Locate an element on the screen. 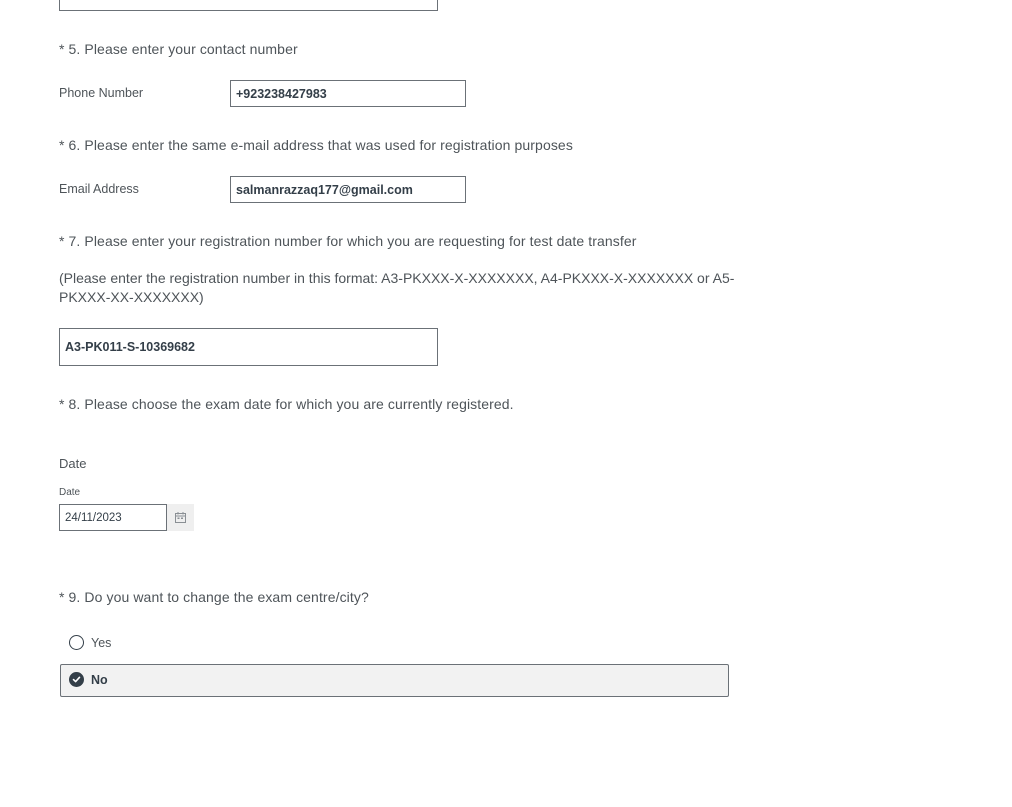 The height and width of the screenshot is (807, 1012). option-yes: Yes is located at coordinates (90, 642).